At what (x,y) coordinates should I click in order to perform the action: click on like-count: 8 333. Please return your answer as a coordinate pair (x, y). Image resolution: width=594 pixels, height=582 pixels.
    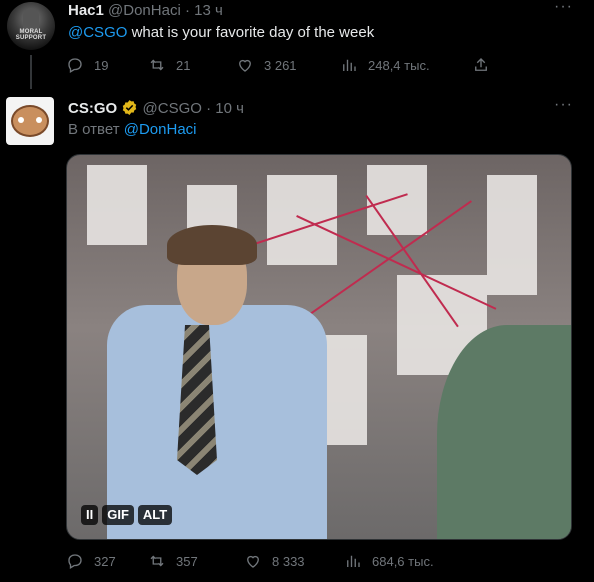
    Looking at the image, I should click on (288, 561).